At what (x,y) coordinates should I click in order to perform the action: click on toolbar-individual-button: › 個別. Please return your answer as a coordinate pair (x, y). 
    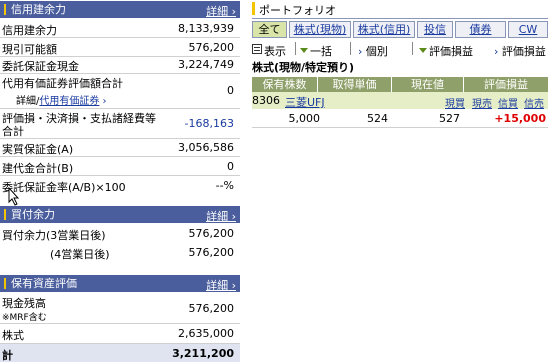
    Looking at the image, I should click on (373, 51).